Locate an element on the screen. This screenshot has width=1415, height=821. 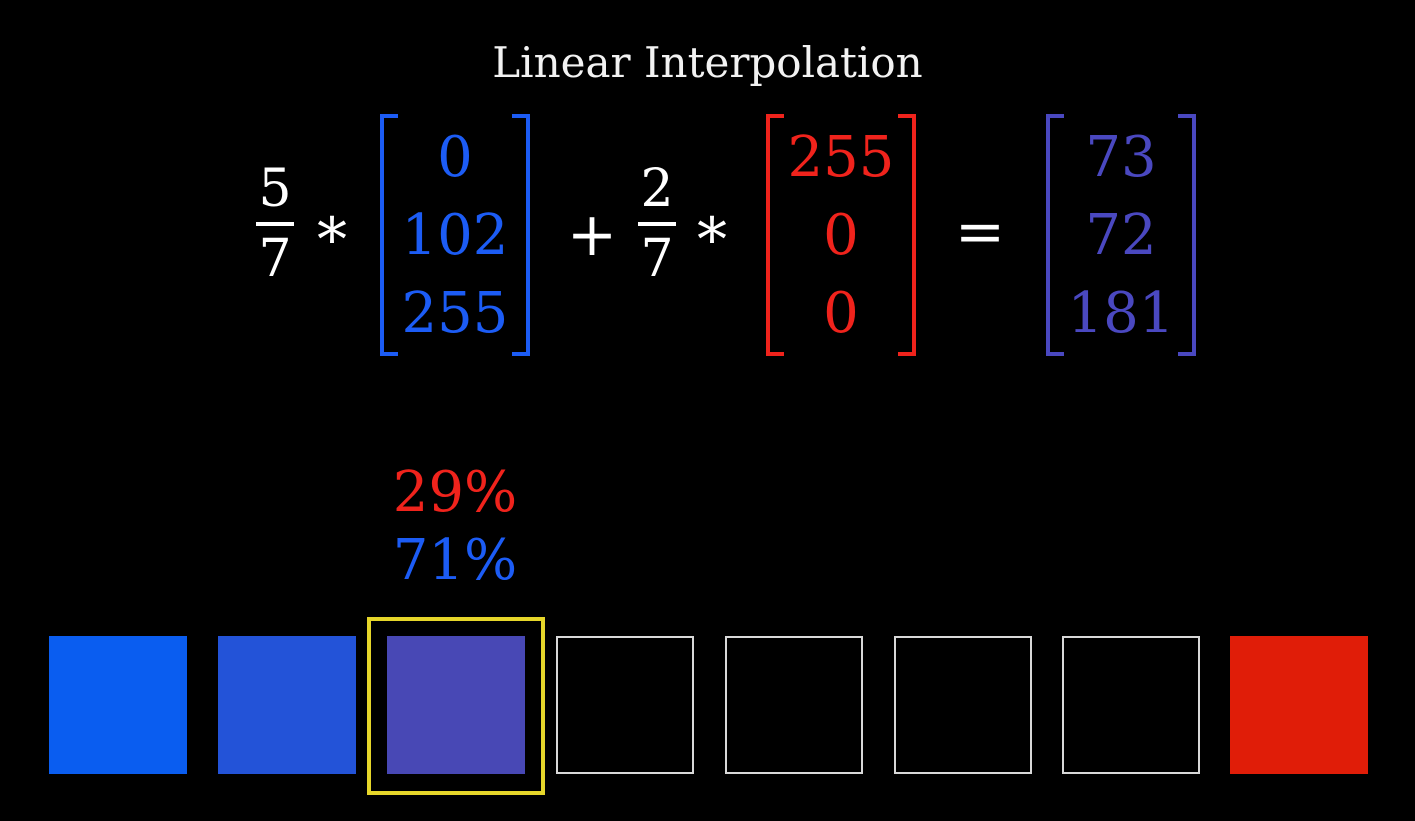
vector-entry-b: 181 is located at coordinates (1121, 313).